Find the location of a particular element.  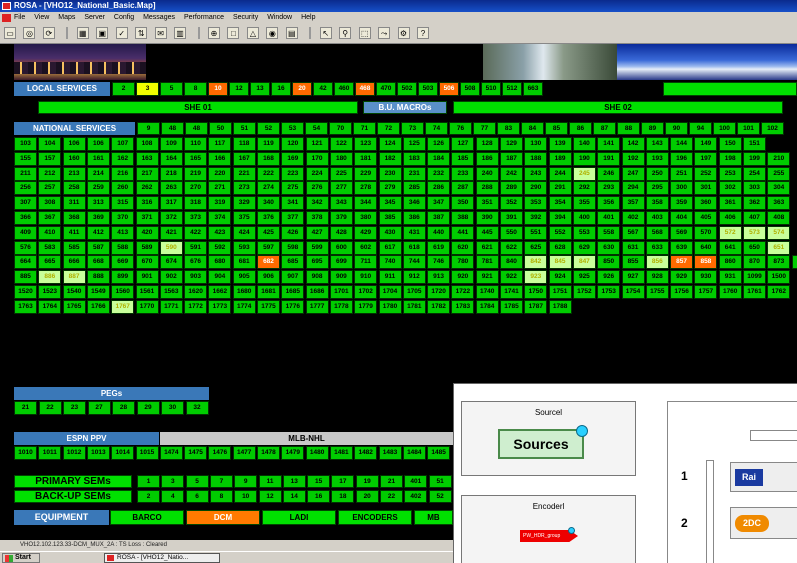

channel-cell: 424 is located at coordinates (244, 232).